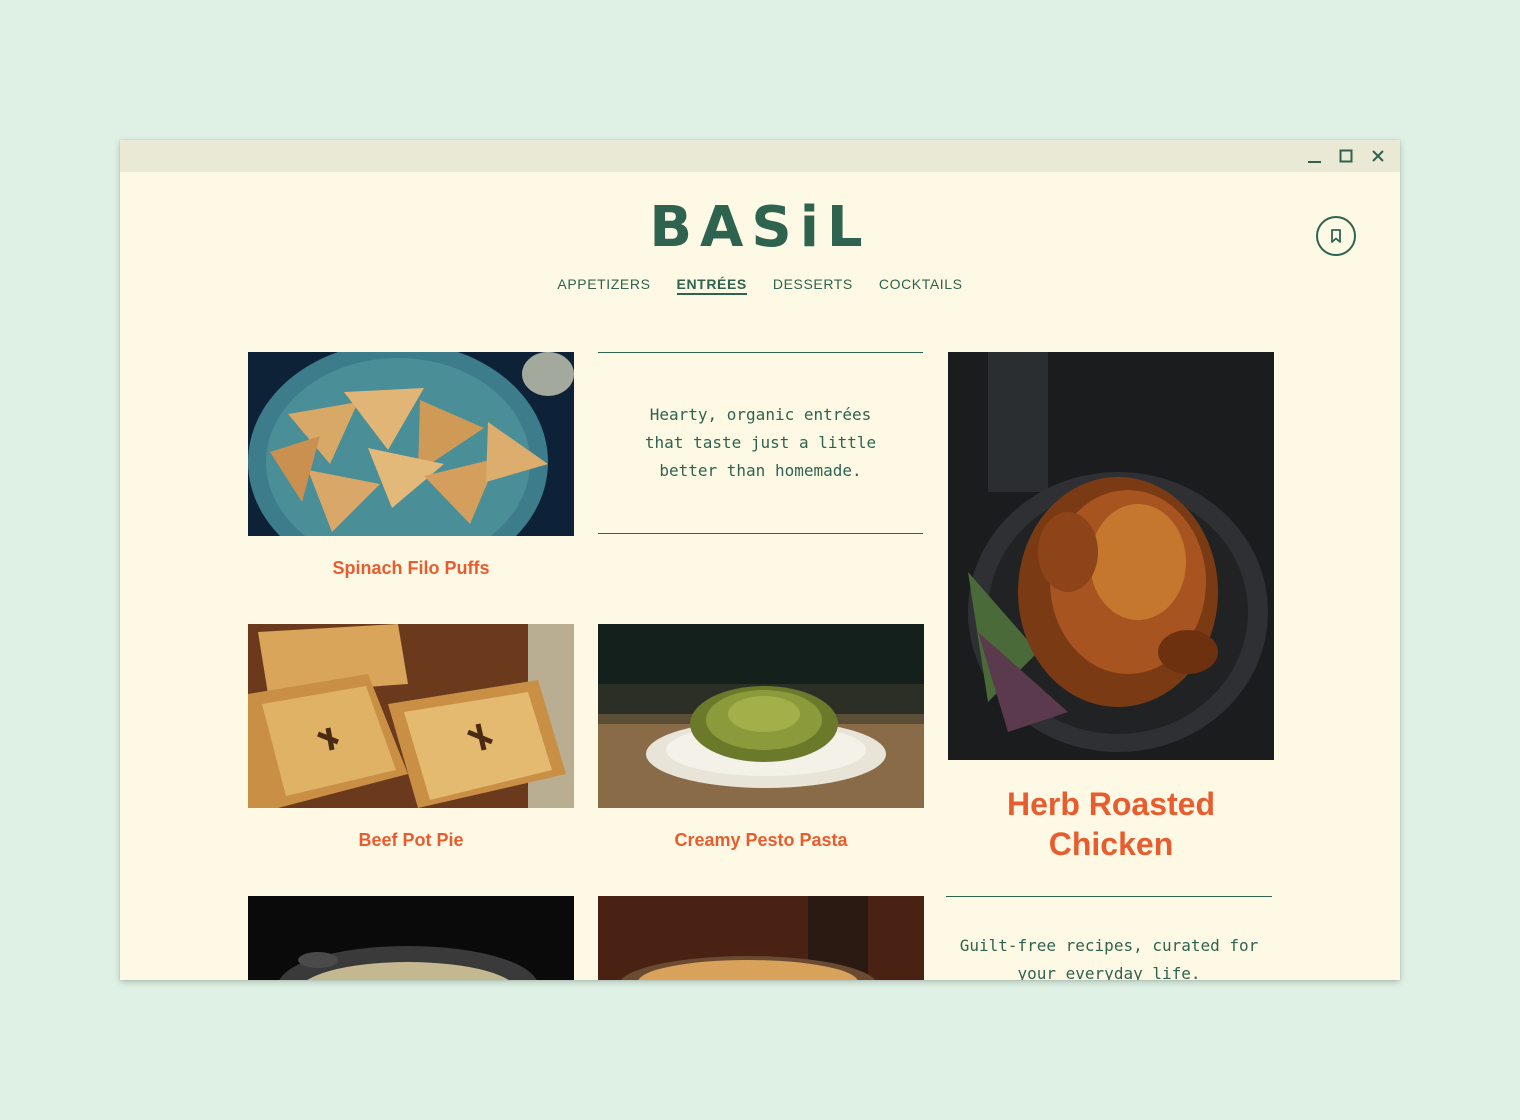 The image size is (1520, 1120). I want to click on maximize-icon, so click(1346, 156).